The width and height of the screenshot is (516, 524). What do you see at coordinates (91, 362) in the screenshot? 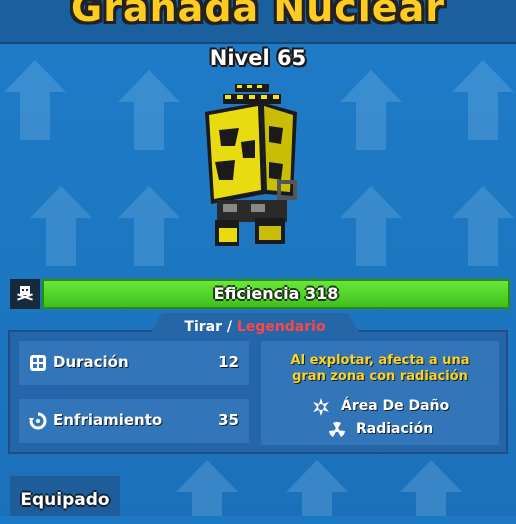
I see `stat-label: Duración` at bounding box center [91, 362].